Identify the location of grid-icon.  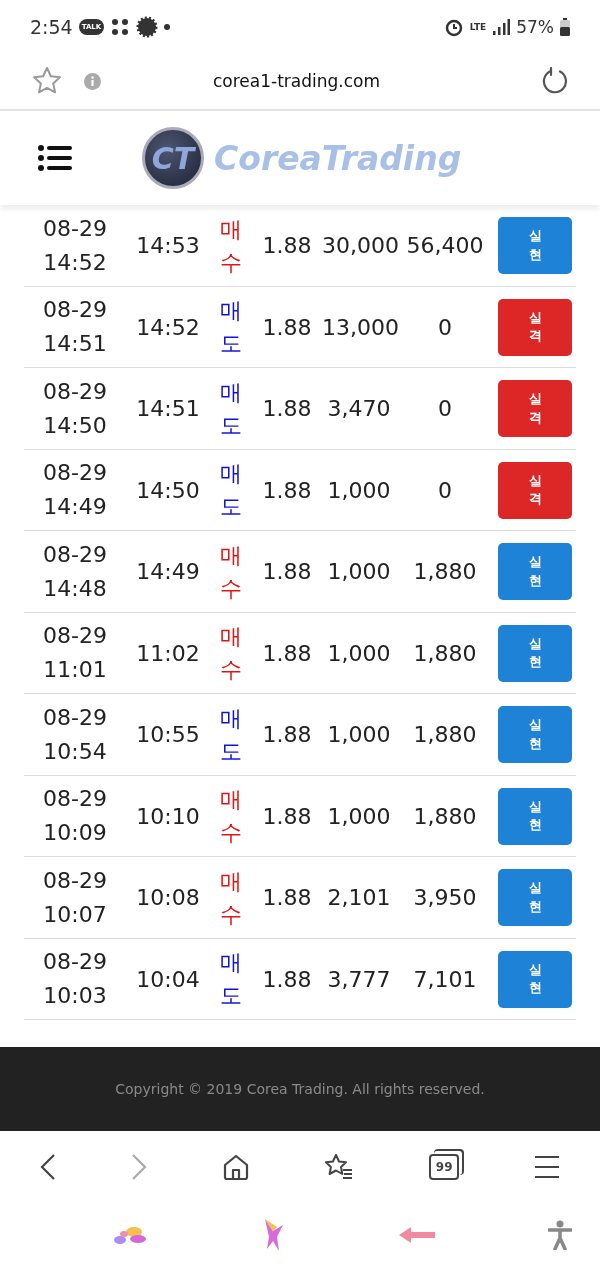
(120, 26).